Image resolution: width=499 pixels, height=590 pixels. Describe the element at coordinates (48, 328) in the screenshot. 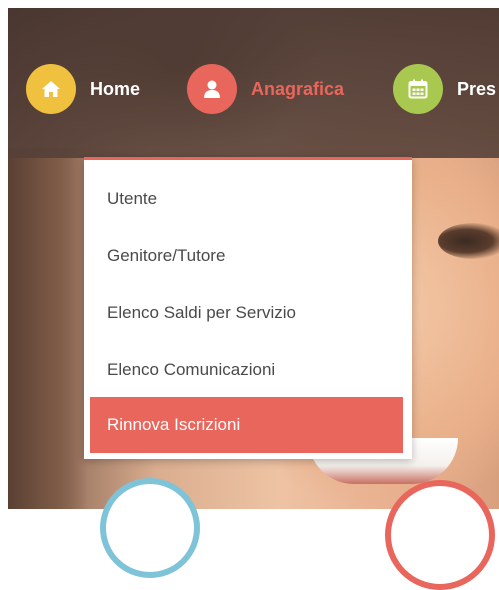

I see `hair-shape` at that location.